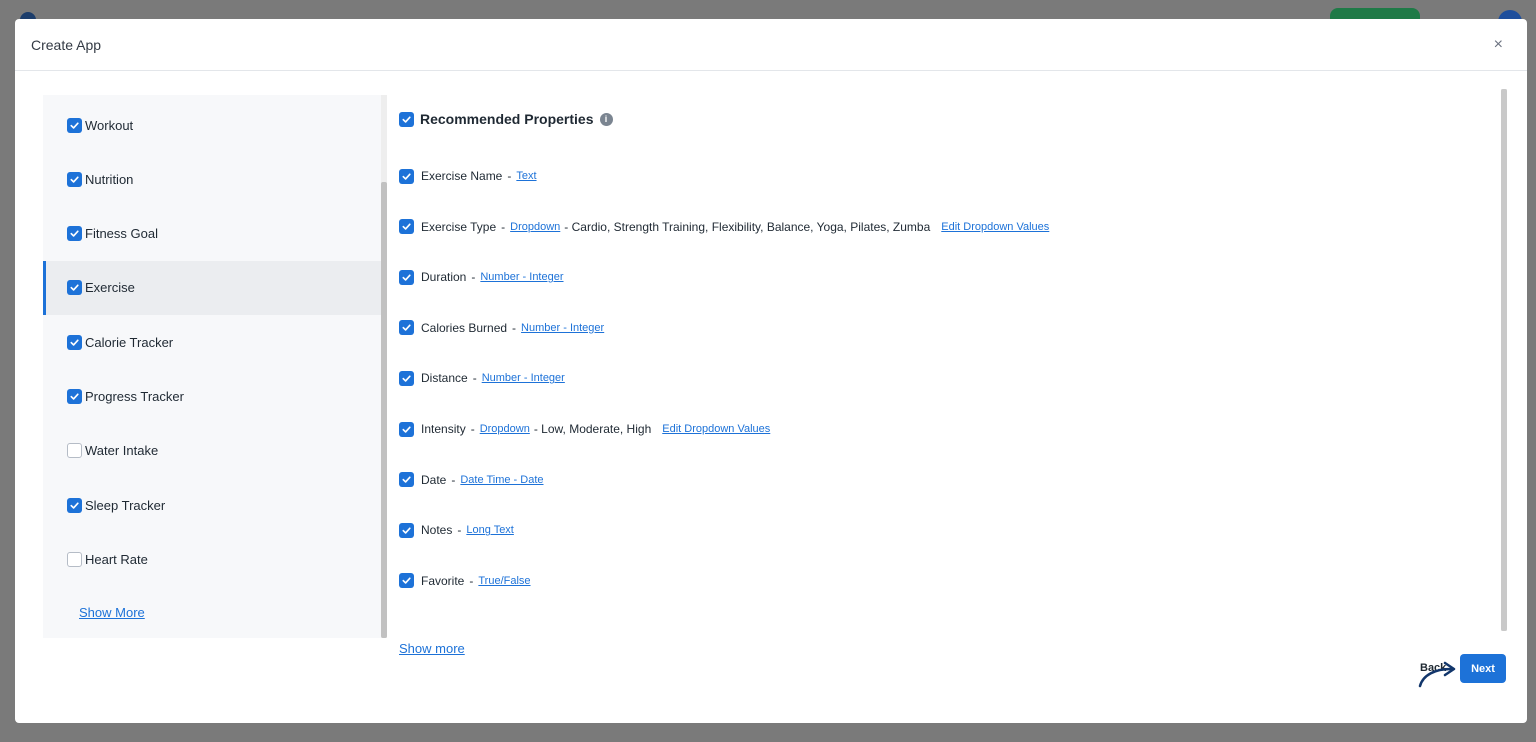 This screenshot has height=742, width=1536. I want to click on category-item: Sleep Tracker, so click(212, 505).